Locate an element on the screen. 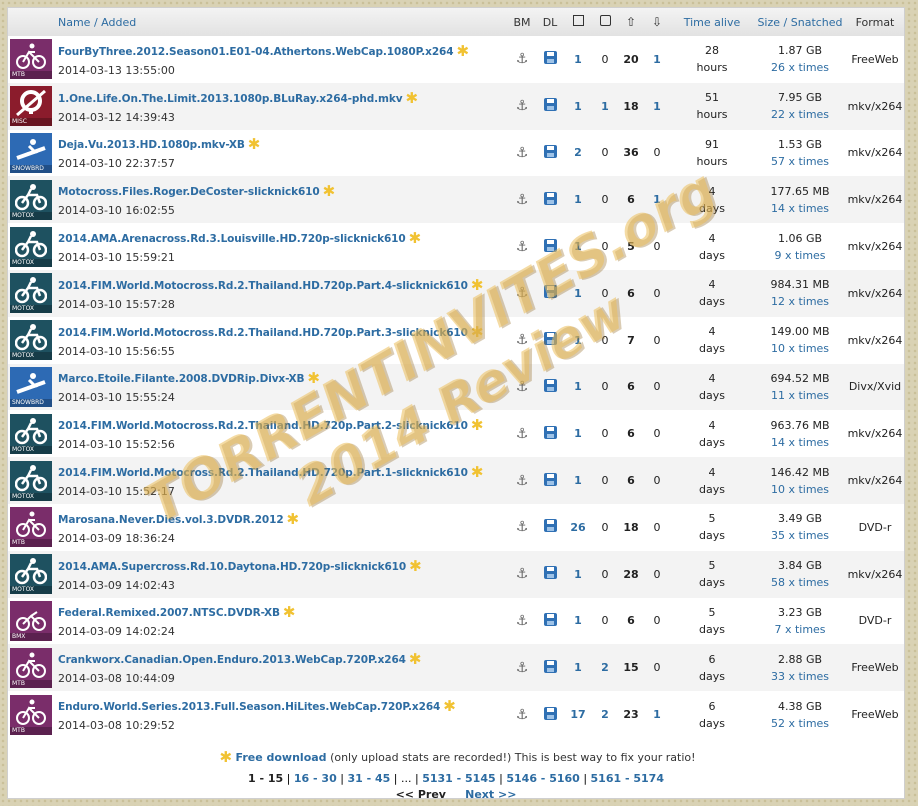 The height and width of the screenshot is (806, 918). seeders-count: 7 is located at coordinates (631, 340).